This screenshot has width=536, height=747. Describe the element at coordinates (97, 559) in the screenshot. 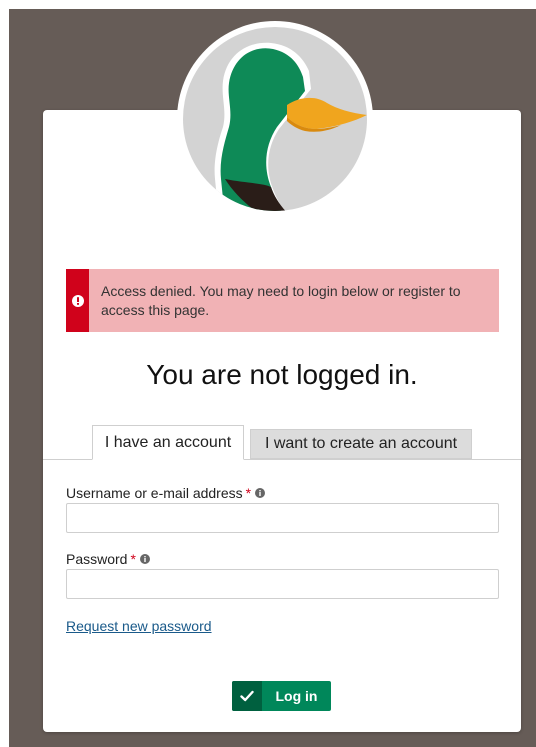

I see `password-label: Password` at that location.